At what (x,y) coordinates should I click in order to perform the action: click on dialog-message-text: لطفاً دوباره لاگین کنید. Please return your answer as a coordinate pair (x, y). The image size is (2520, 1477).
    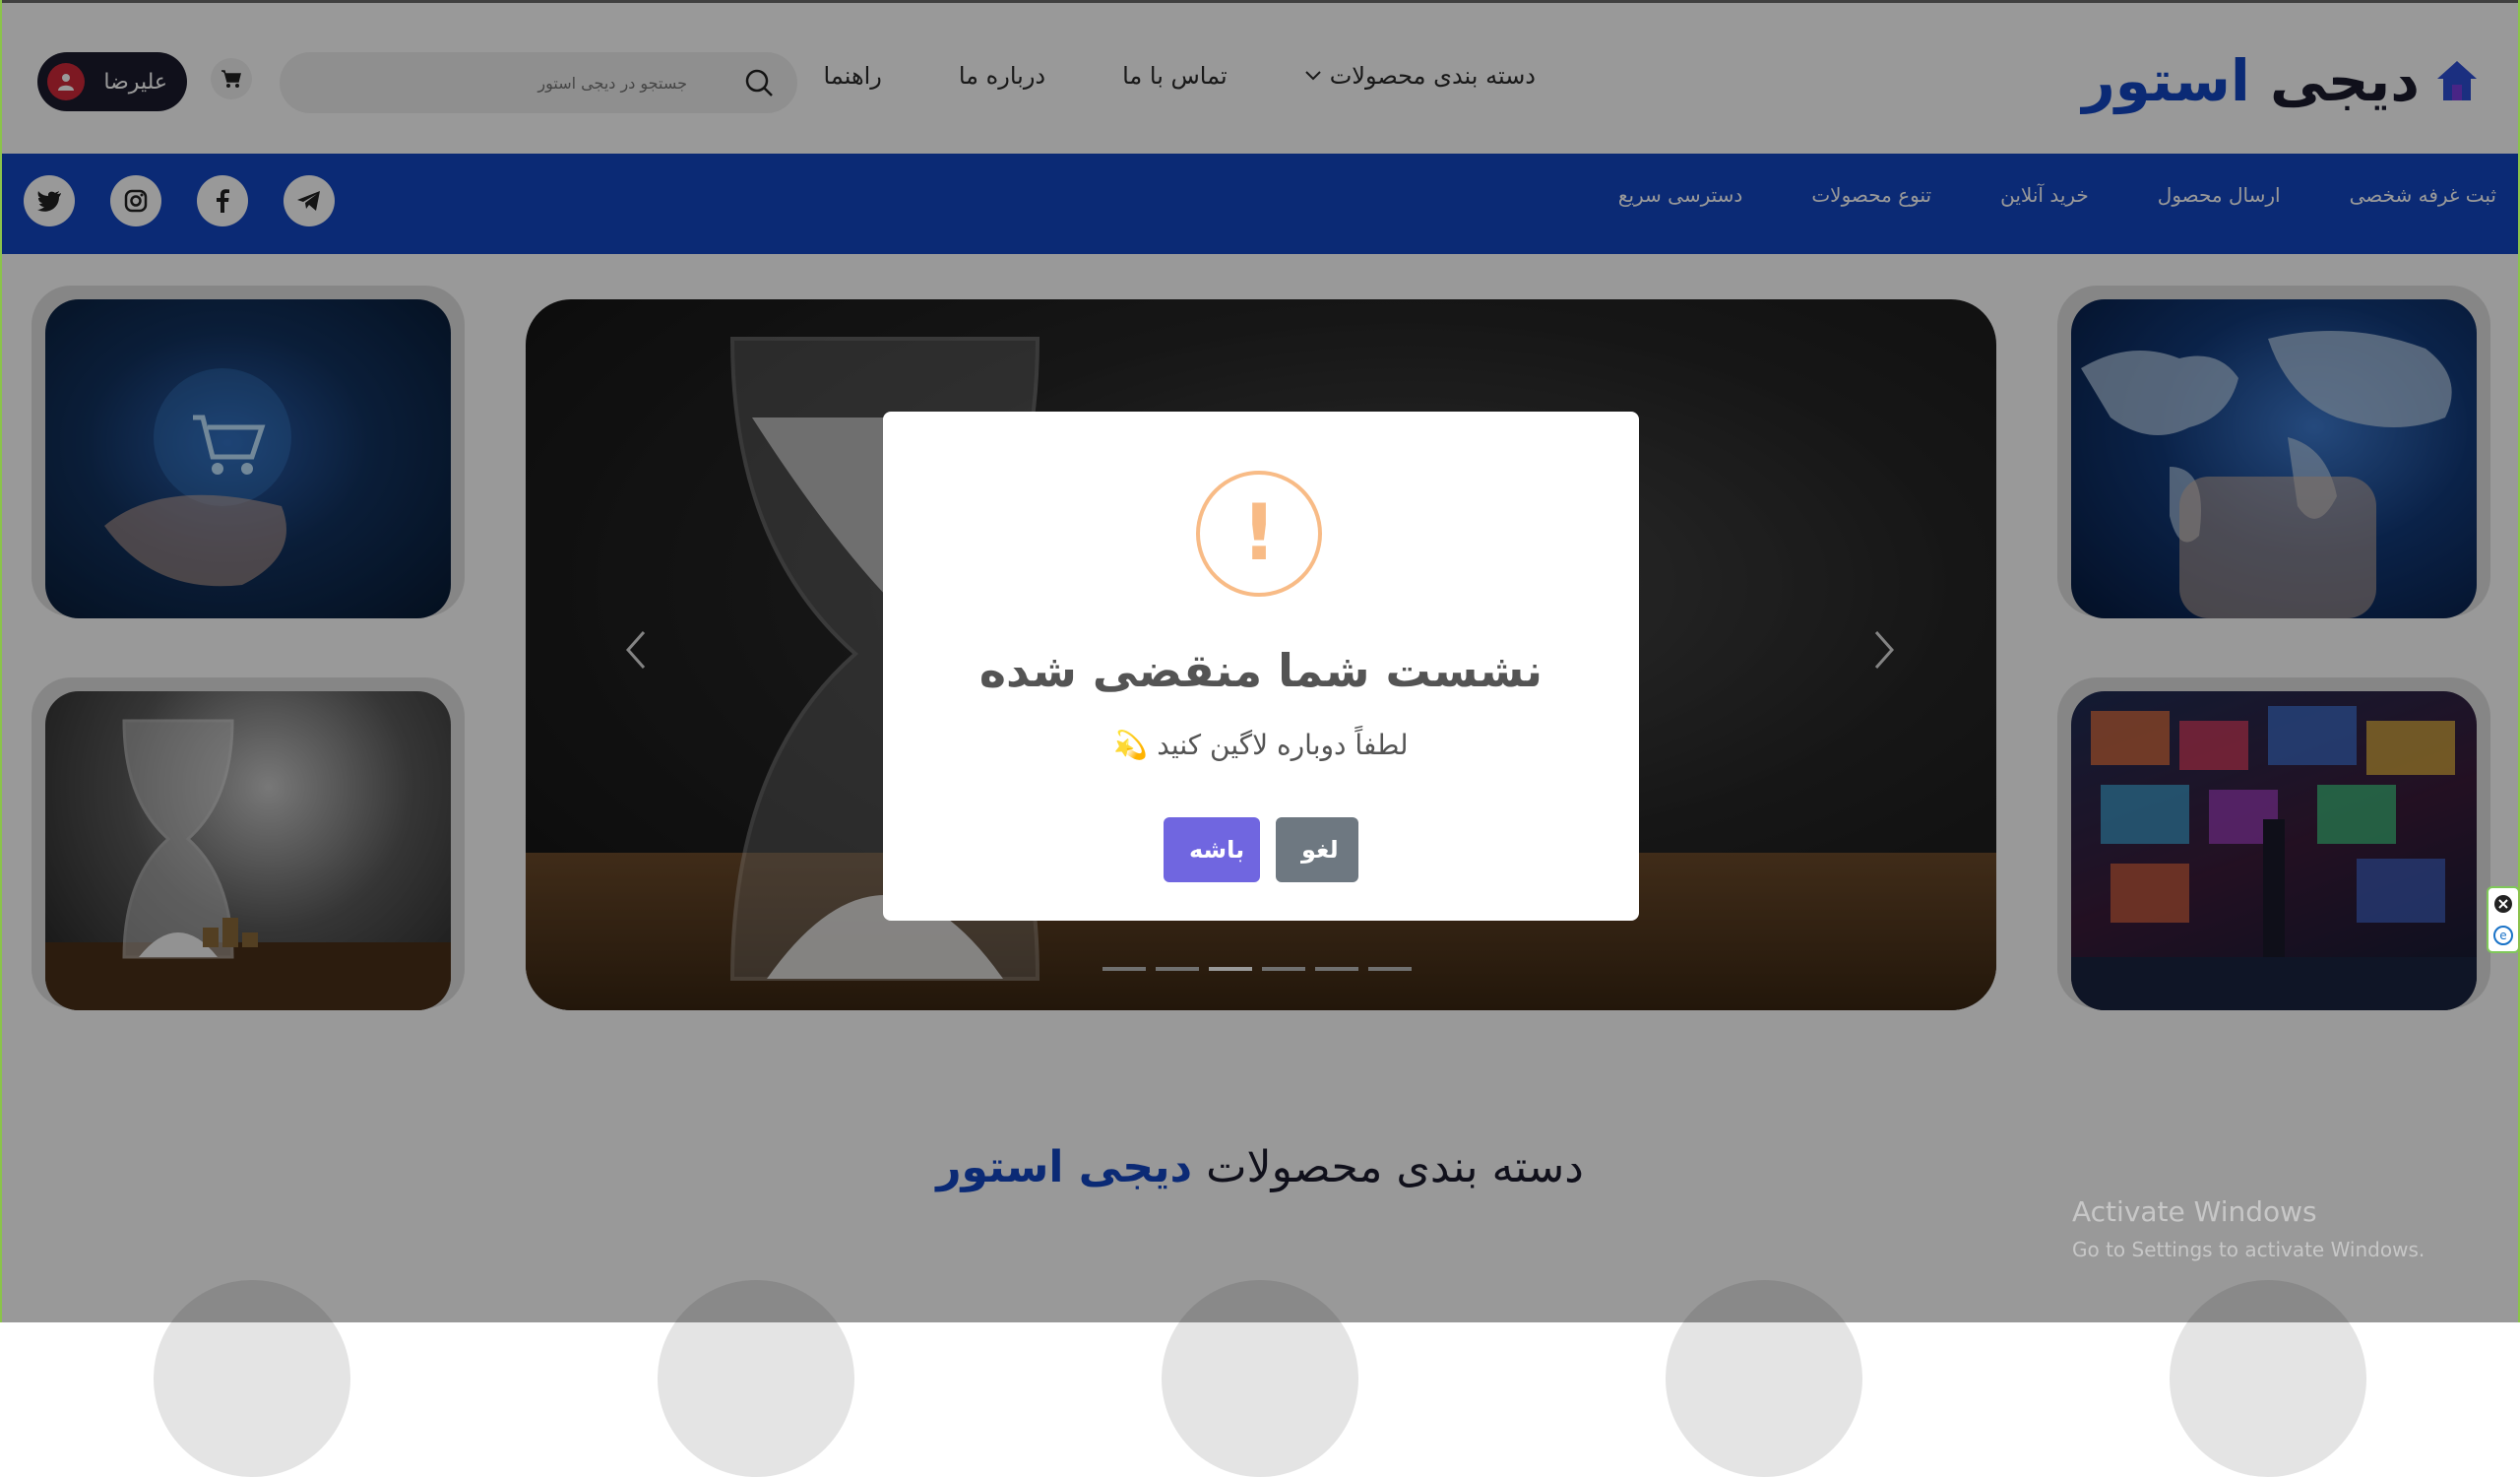
    Looking at the image, I should click on (1283, 745).